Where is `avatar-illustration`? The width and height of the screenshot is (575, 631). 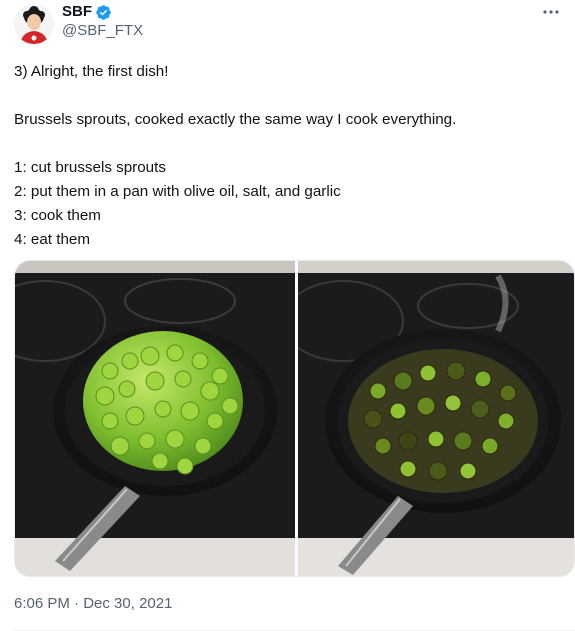 avatar-illustration is located at coordinates (34, 24).